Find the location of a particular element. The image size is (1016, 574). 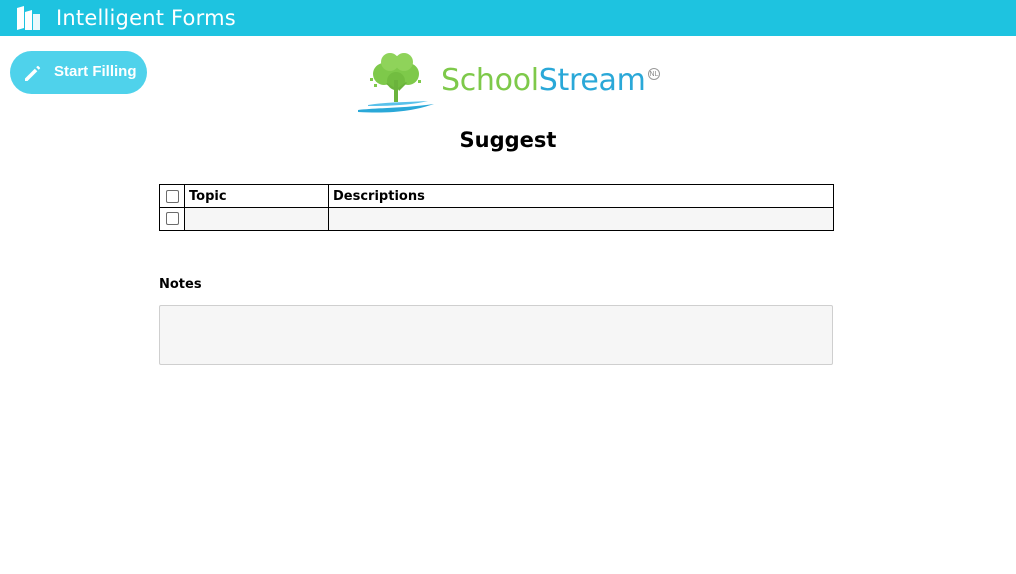

table-header-row: Topic Descriptions is located at coordinates (496, 196).